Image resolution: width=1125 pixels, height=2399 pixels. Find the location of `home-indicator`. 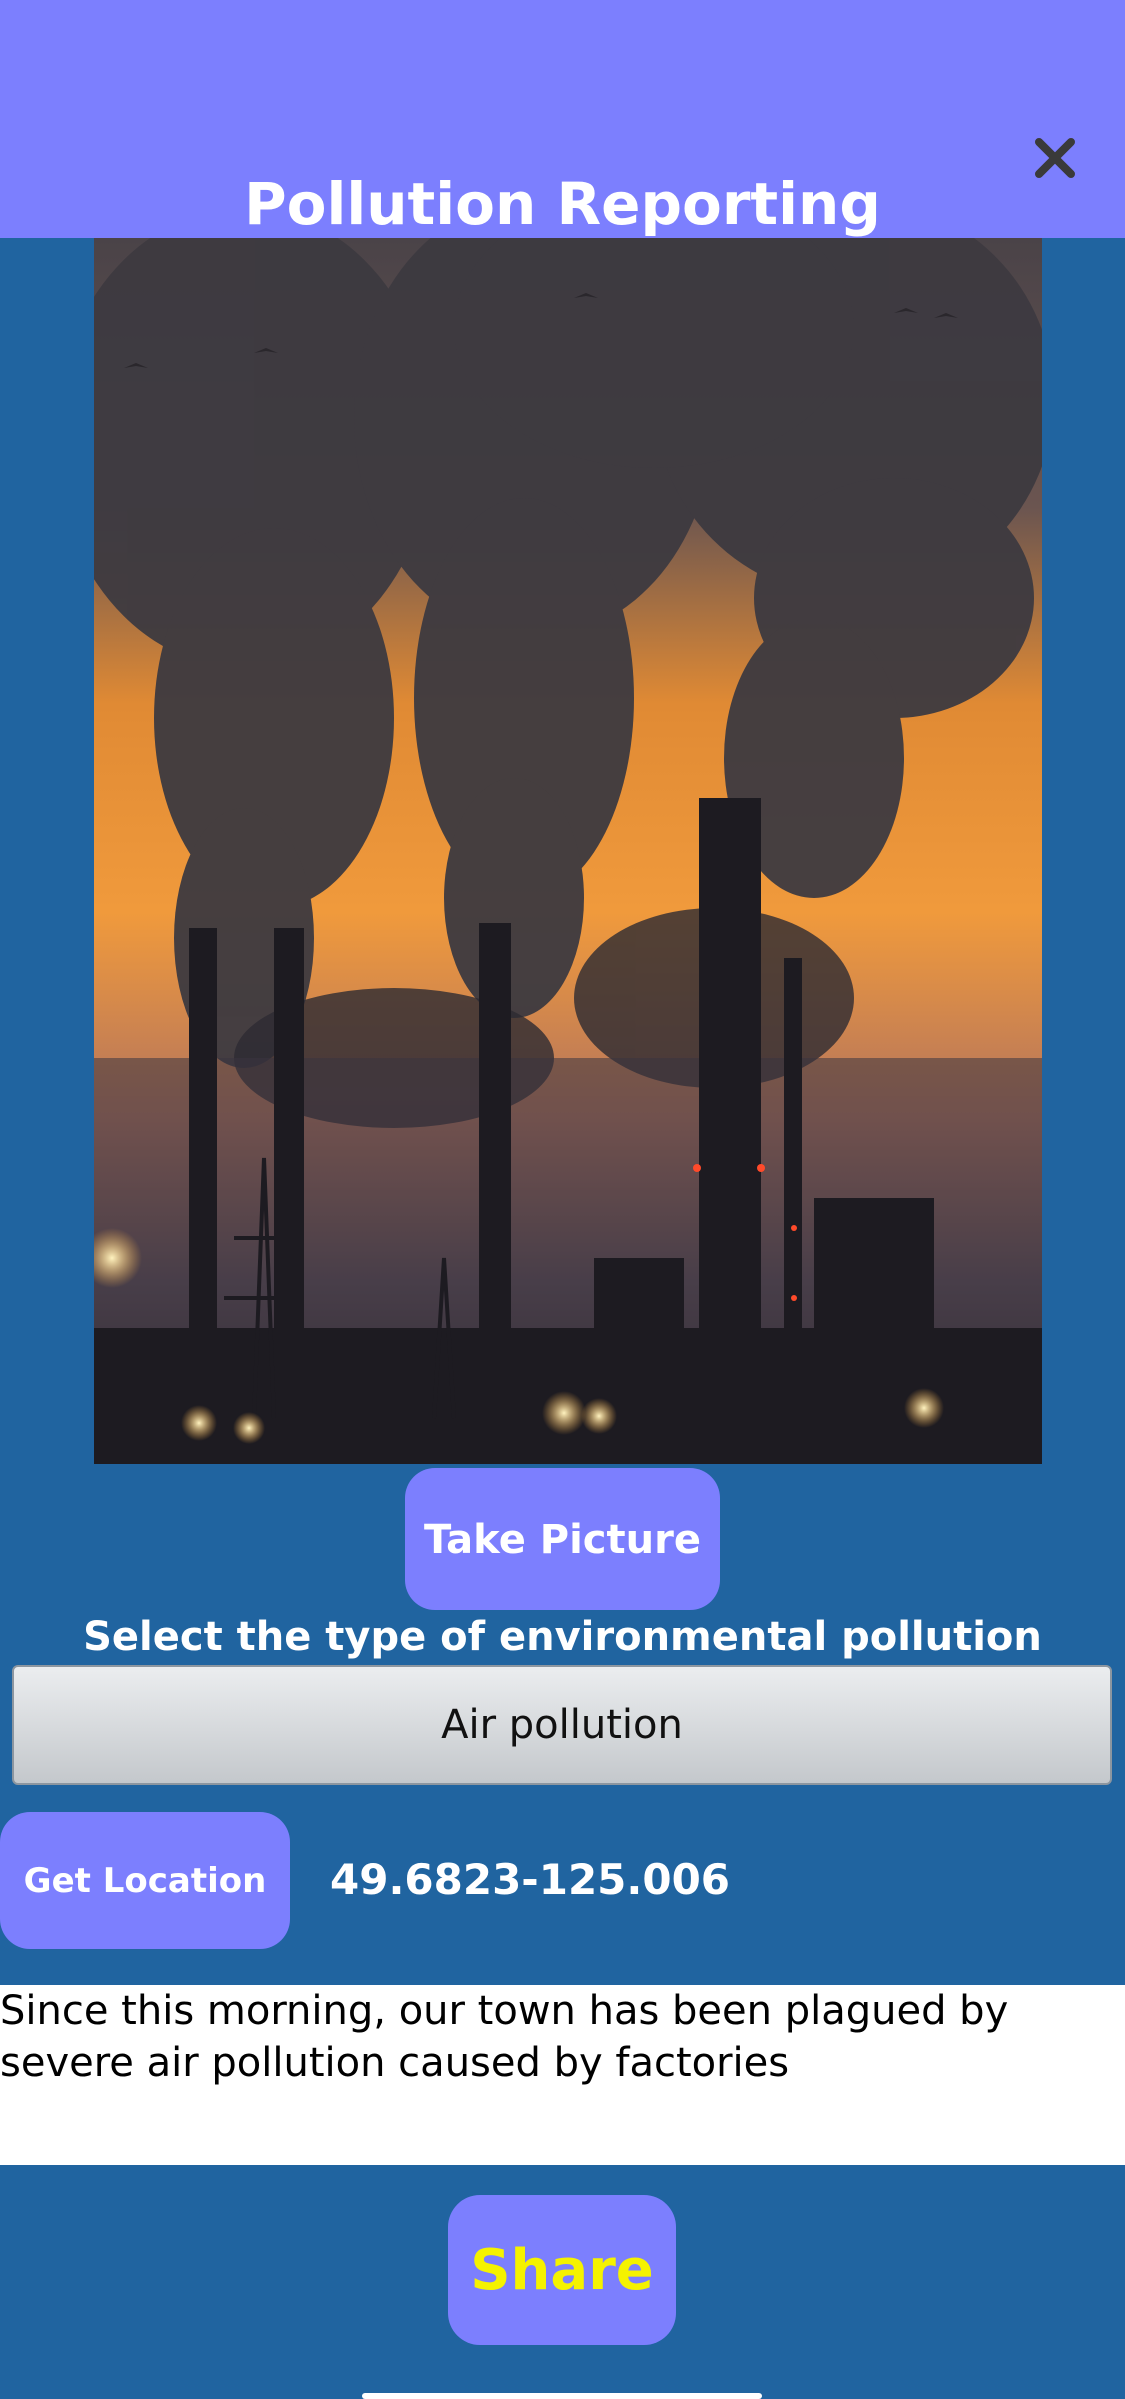

home-indicator is located at coordinates (562, 2396).